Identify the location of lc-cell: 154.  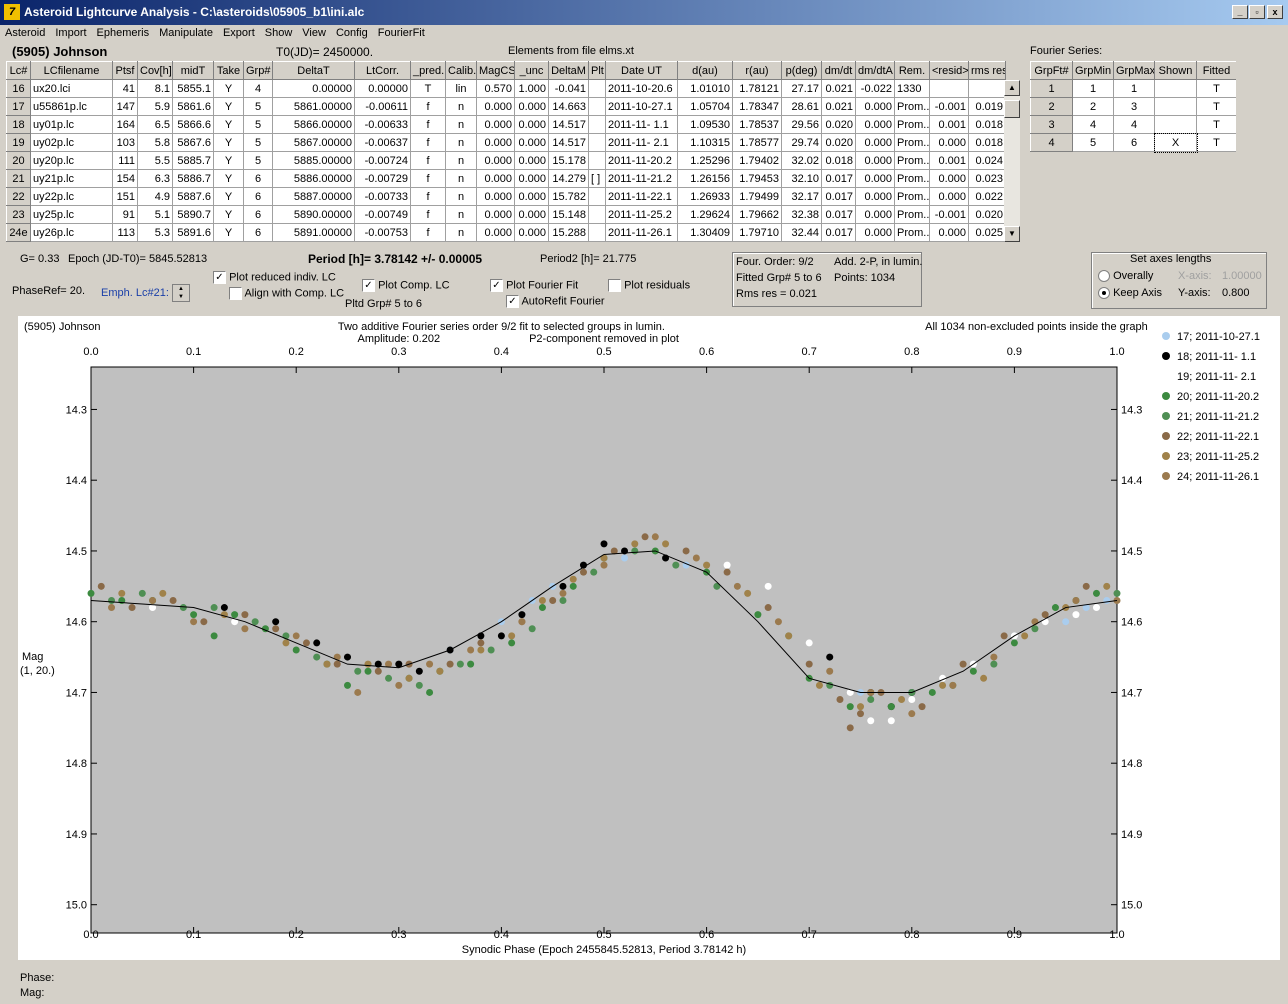
(125, 178).